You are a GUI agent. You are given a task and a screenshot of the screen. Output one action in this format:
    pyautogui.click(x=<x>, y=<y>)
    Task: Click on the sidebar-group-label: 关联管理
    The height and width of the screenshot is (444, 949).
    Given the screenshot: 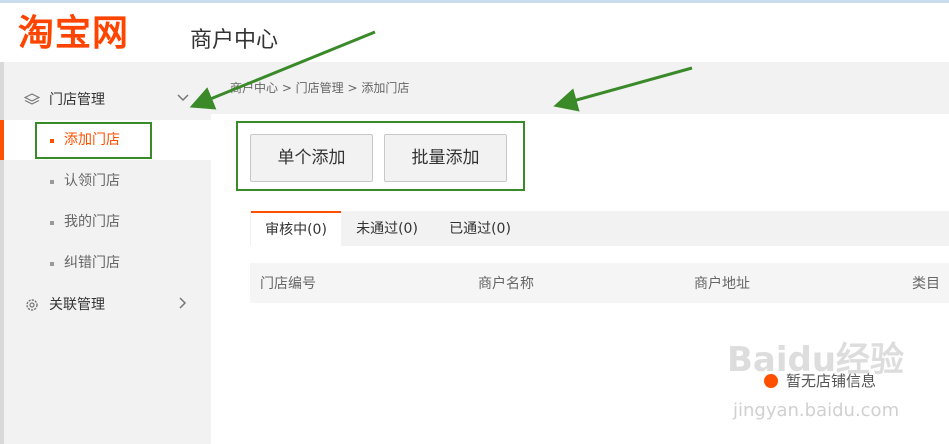 What is the action you would take?
    pyautogui.click(x=77, y=305)
    